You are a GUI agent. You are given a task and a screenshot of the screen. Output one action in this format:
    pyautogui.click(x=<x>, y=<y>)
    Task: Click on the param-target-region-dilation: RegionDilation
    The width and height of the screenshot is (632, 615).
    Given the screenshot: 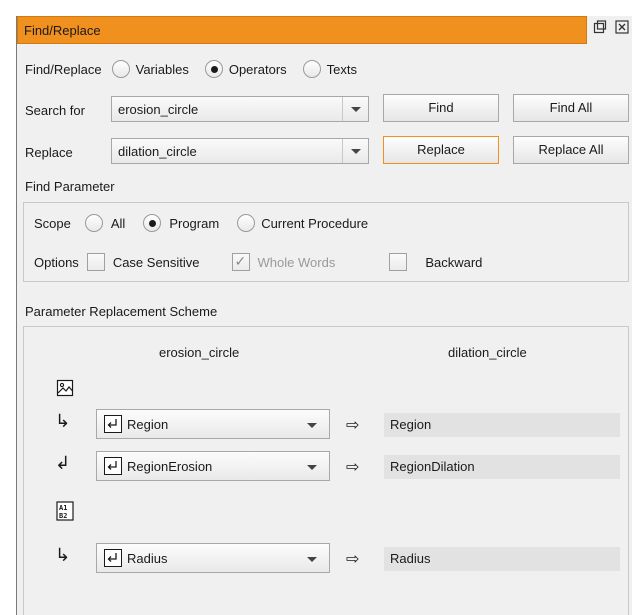 What is the action you would take?
    pyautogui.click(x=502, y=467)
    